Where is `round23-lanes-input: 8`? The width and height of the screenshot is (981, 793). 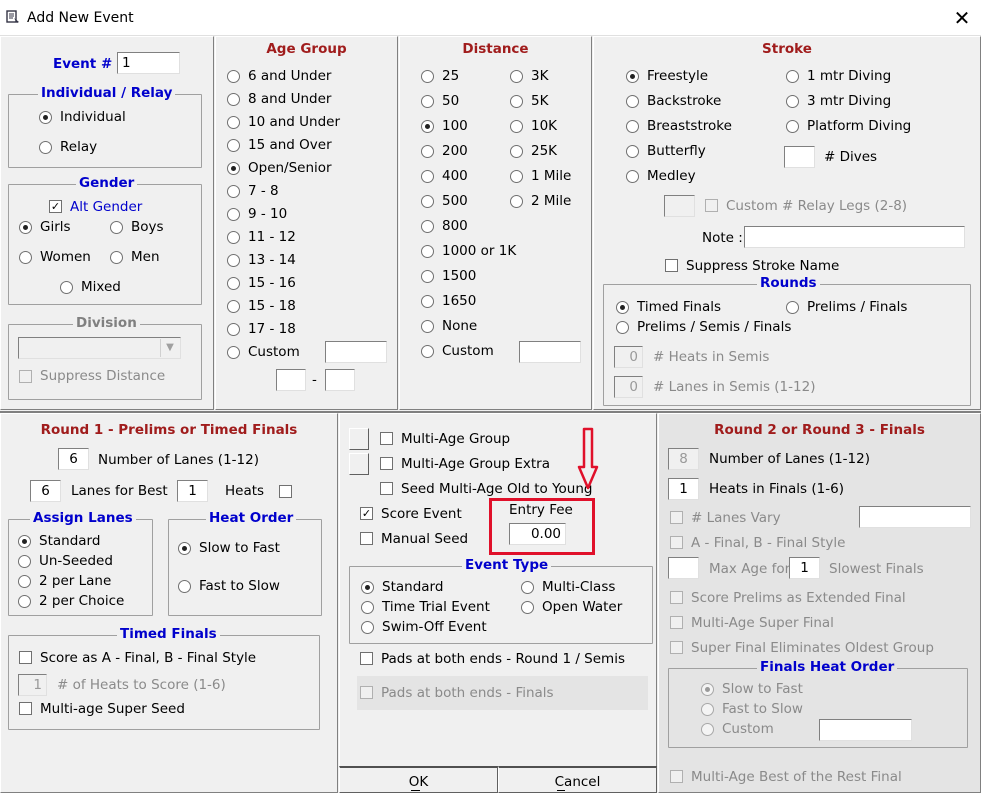
round23-lanes-input: 8 is located at coordinates (683, 459).